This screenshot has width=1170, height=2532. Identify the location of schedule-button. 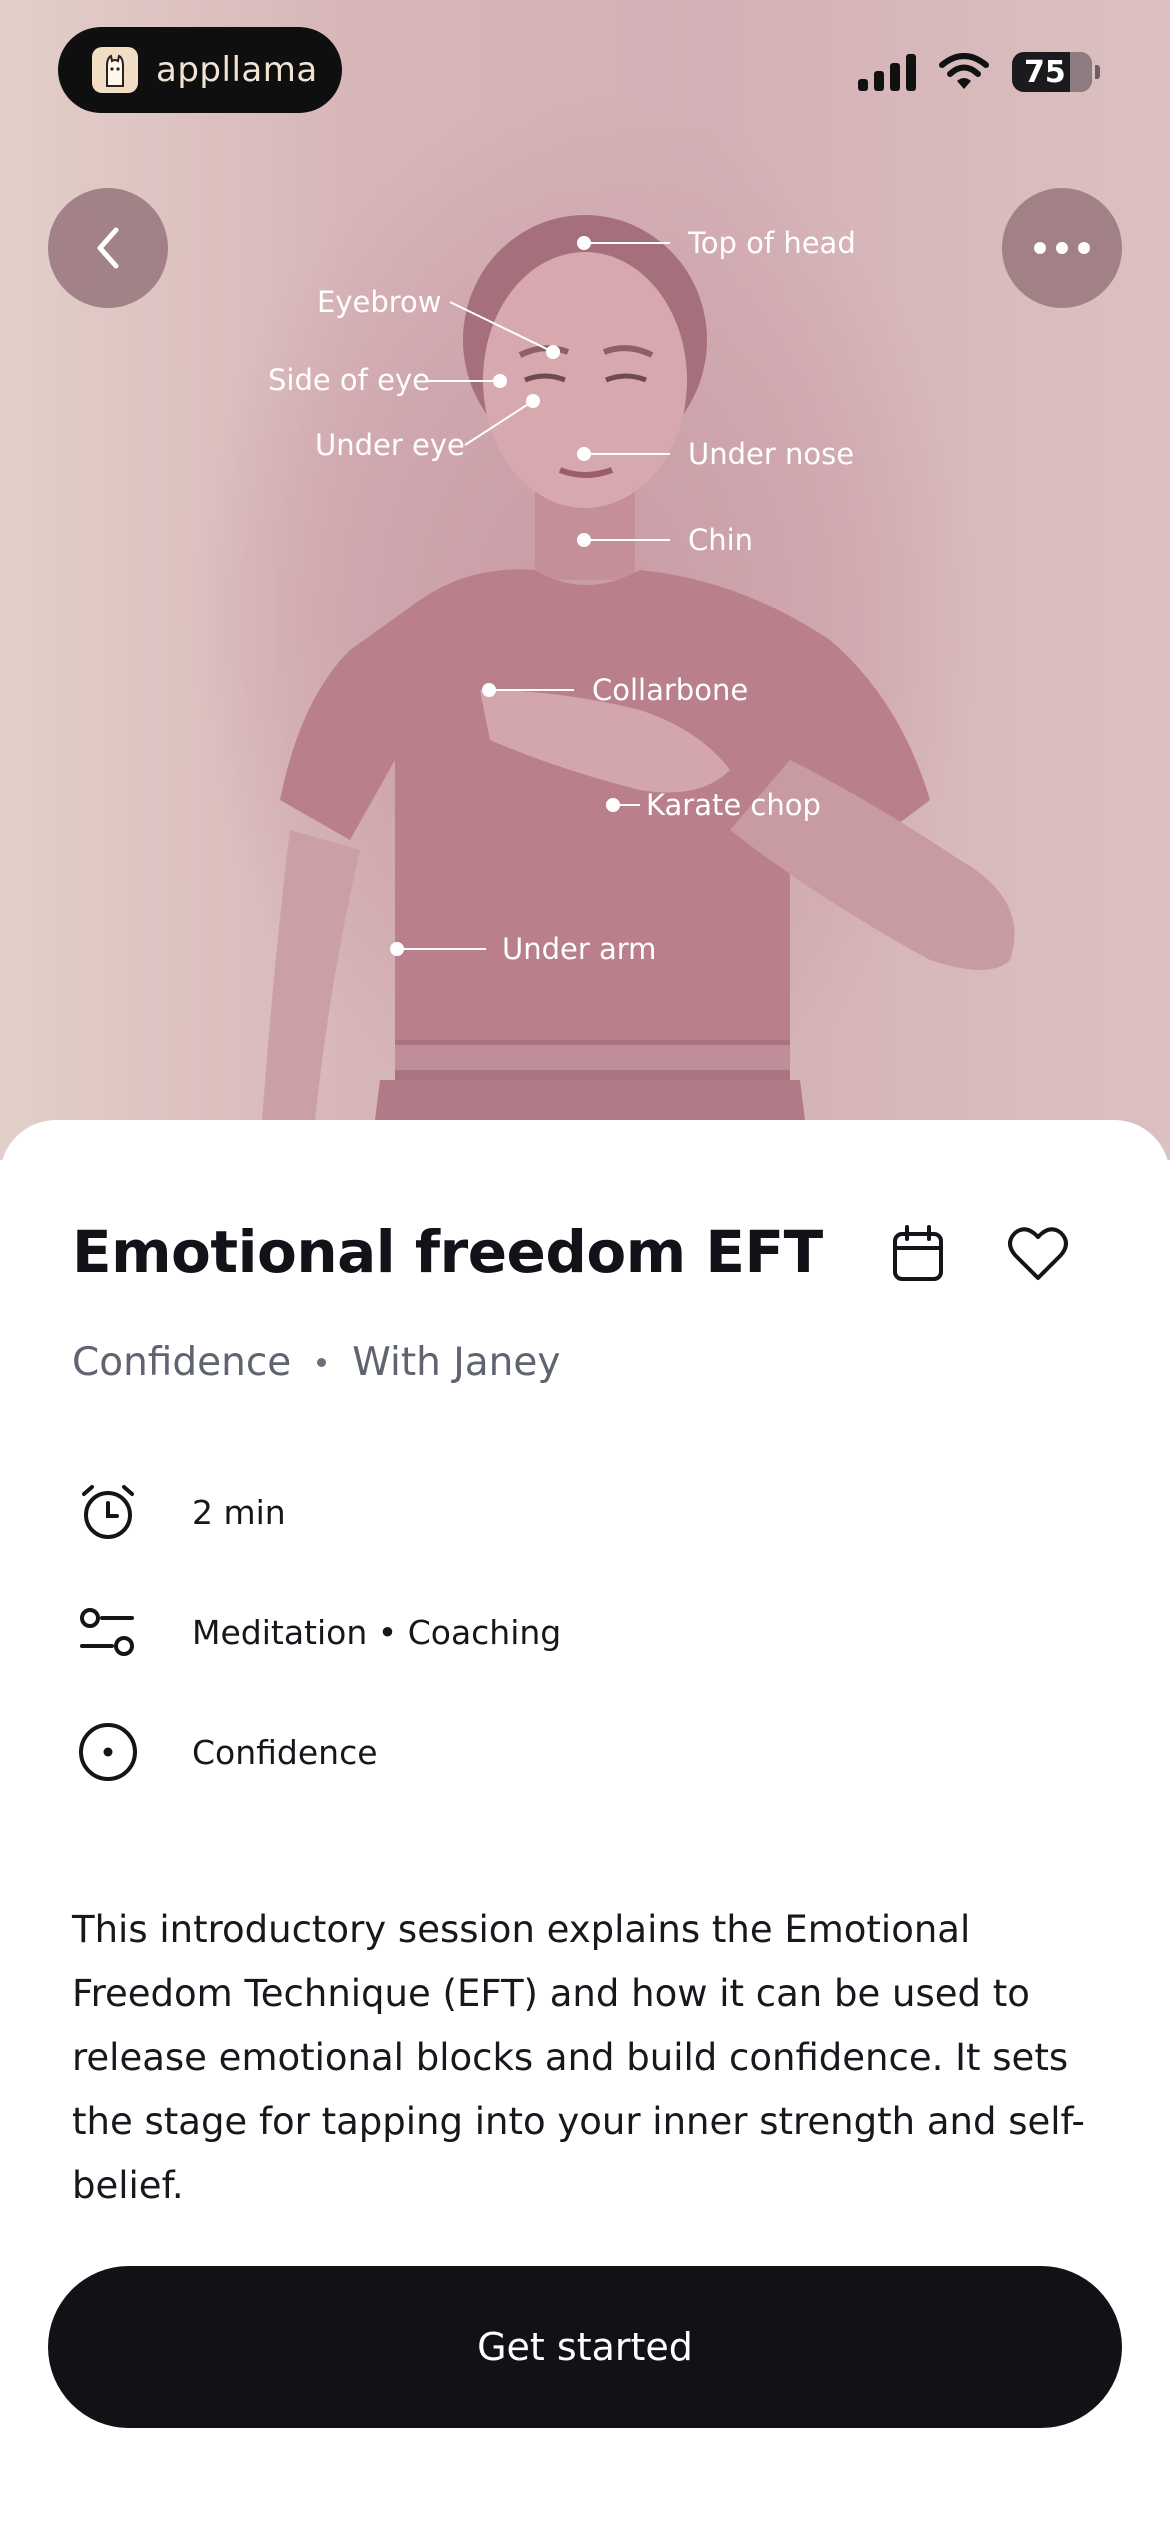
(918, 1254).